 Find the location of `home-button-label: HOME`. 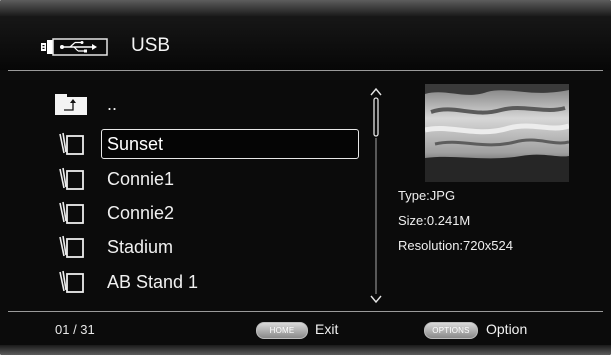

home-button-label: HOME is located at coordinates (282, 330).